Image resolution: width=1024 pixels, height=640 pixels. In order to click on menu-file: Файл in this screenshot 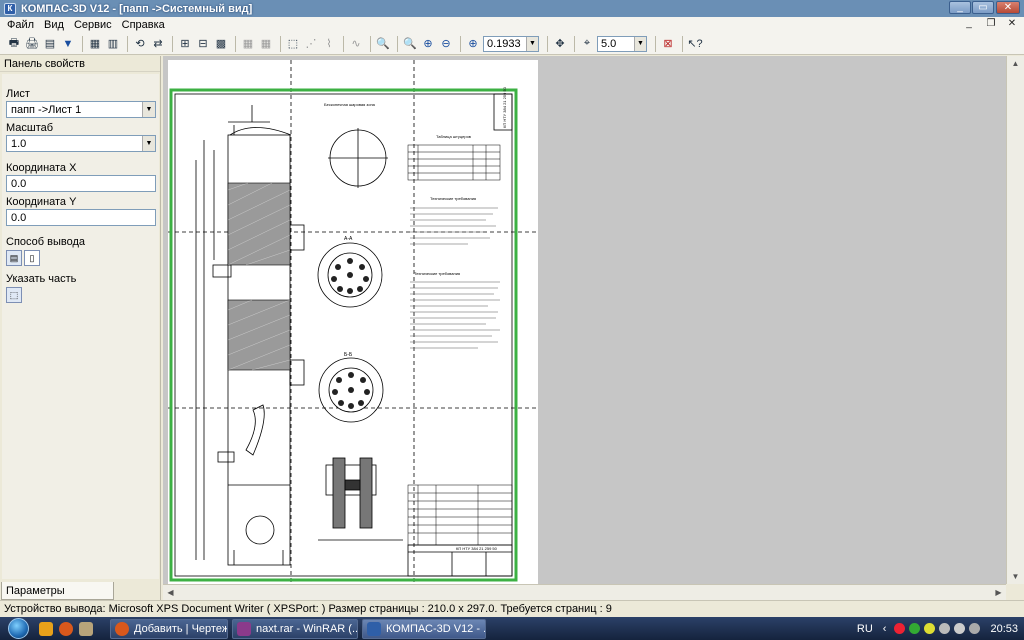, I will do `click(20, 25)`.